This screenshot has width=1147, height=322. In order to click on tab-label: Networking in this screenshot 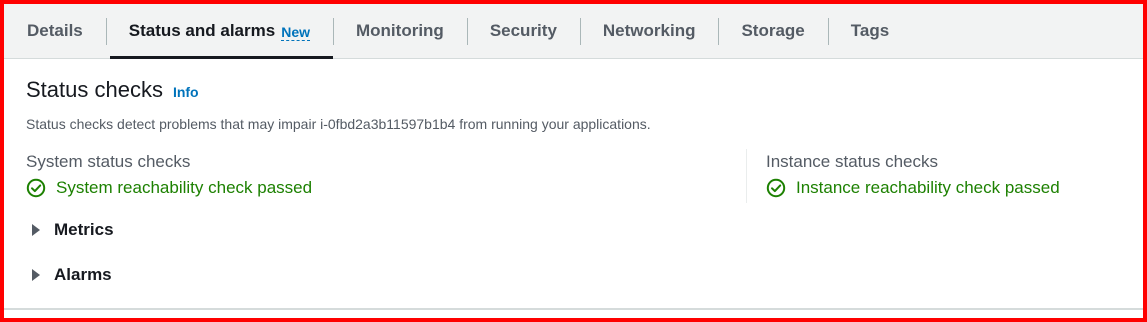, I will do `click(649, 30)`.